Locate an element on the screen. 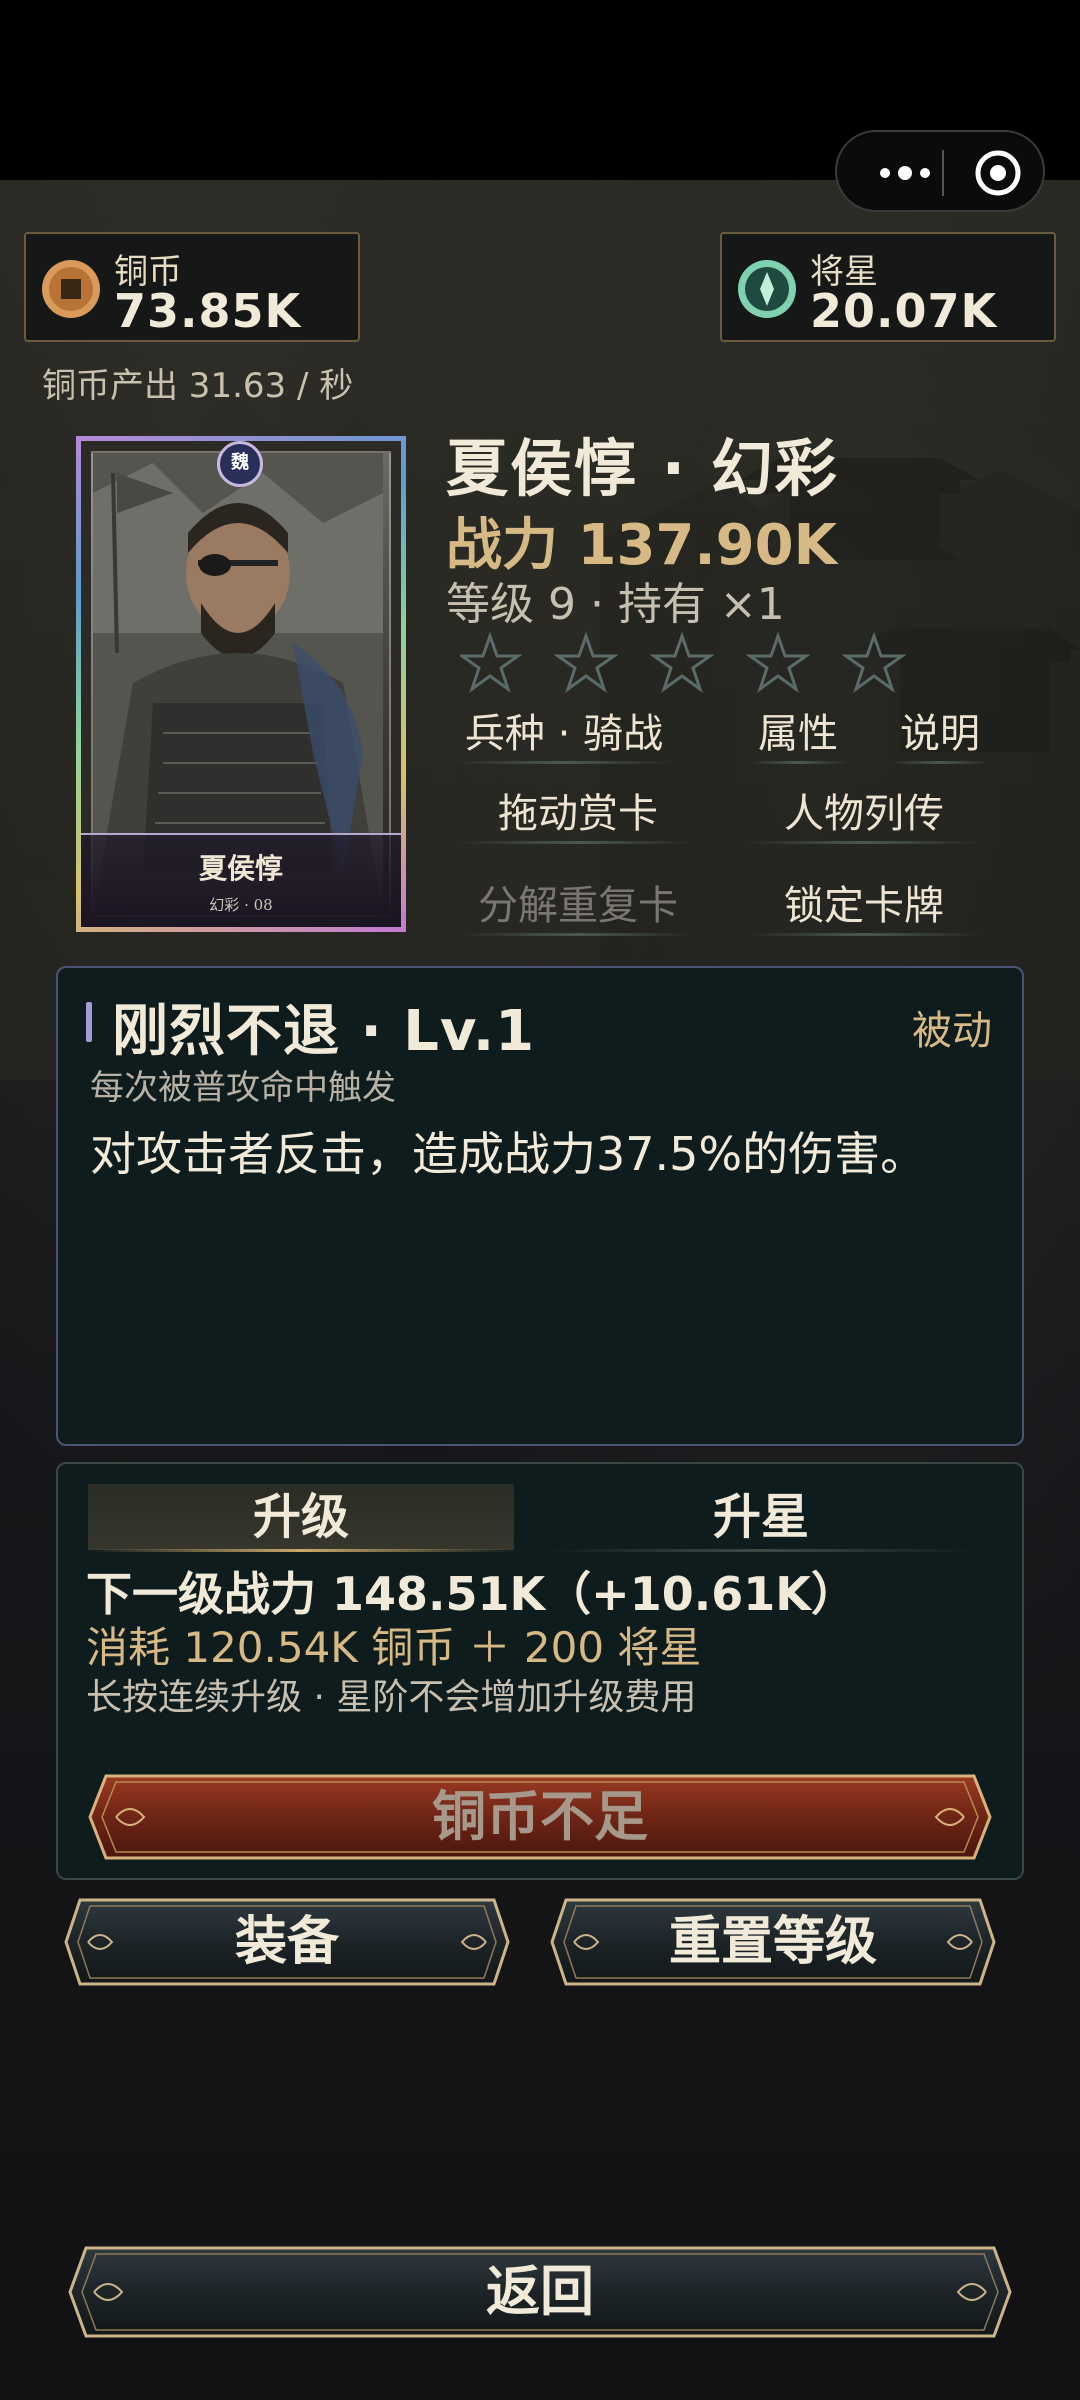 The image size is (1080, 2400). lock-card-label: 锁定卡牌 is located at coordinates (864, 906).